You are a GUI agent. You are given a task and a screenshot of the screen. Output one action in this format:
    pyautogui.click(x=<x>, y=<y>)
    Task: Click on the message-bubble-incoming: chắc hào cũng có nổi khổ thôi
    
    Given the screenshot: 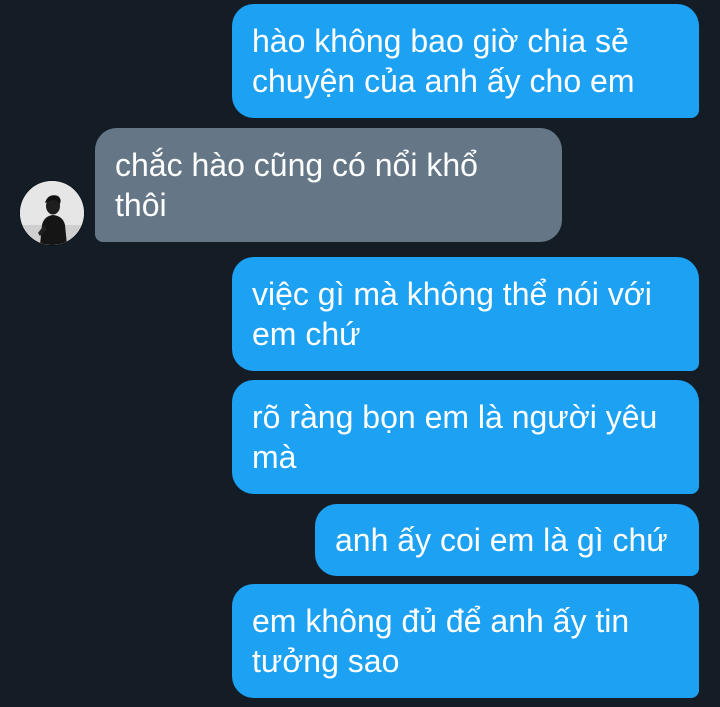 What is the action you would take?
    pyautogui.click(x=328, y=185)
    